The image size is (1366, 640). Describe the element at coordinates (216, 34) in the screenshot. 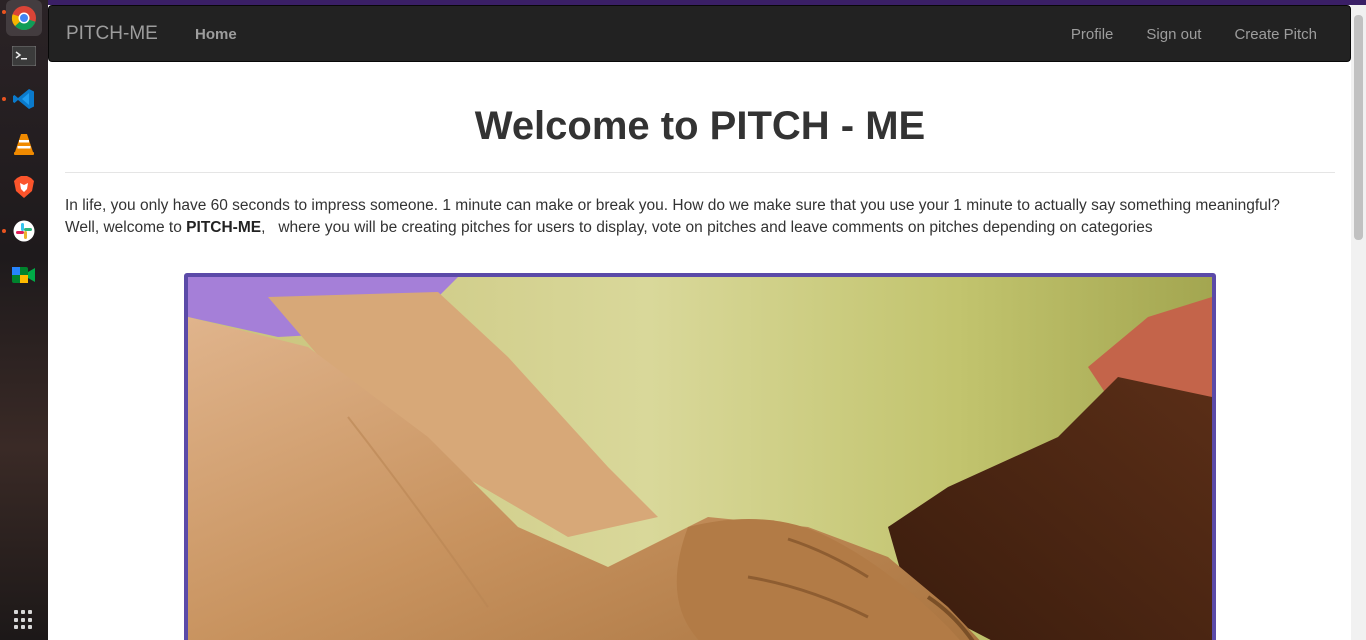

I see `nav-home-link: Home` at that location.